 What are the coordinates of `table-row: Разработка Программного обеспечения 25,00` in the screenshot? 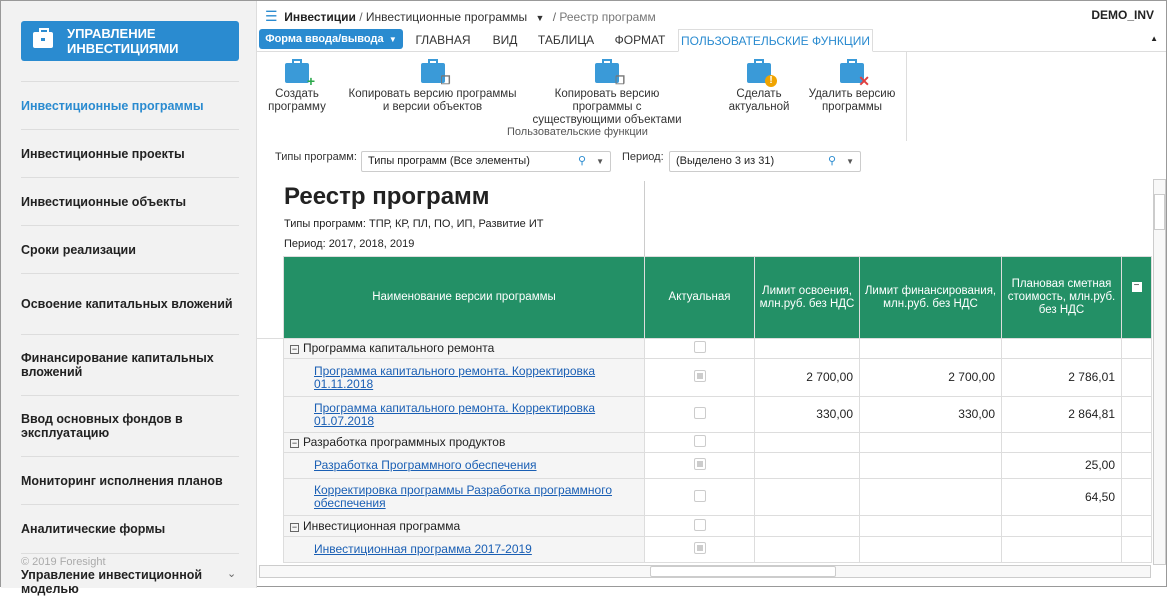 It's located at (717, 465).